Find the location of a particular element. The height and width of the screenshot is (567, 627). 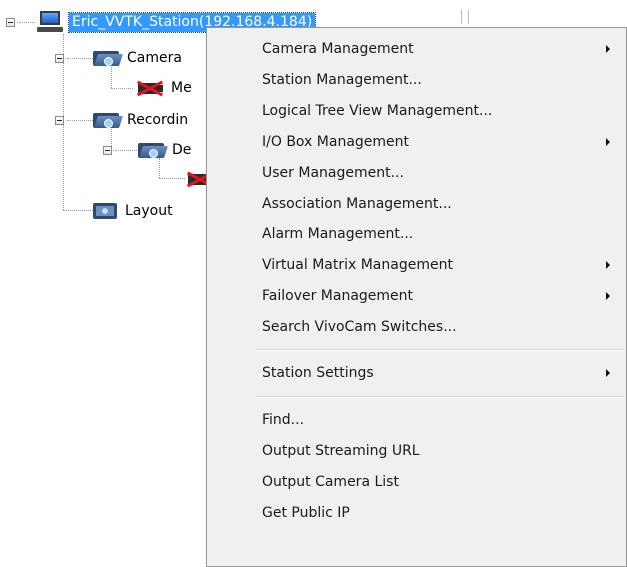

camera-folder-icon is located at coordinates (108, 58).